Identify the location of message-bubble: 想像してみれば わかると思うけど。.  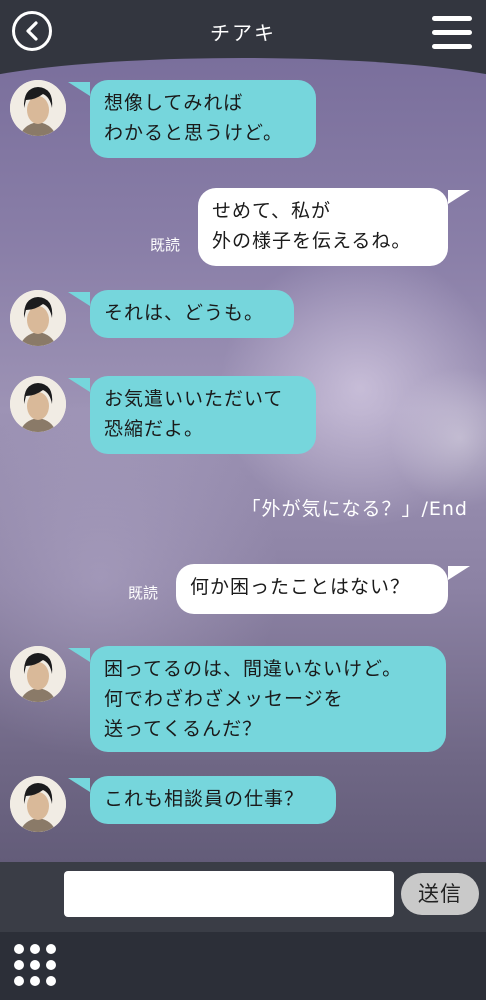
(203, 119).